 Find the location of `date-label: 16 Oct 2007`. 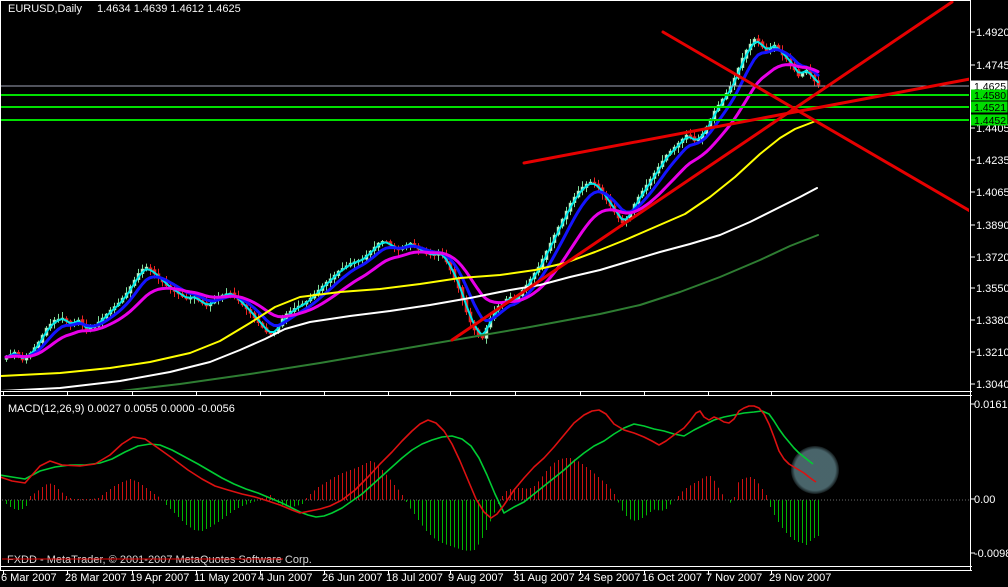

date-label: 16 Oct 2007 is located at coordinates (672, 578).